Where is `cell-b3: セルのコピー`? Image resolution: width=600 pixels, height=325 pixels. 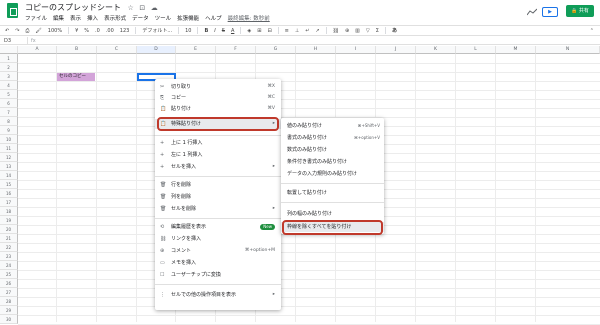 cell-b3: セルのコピー is located at coordinates (76, 77).